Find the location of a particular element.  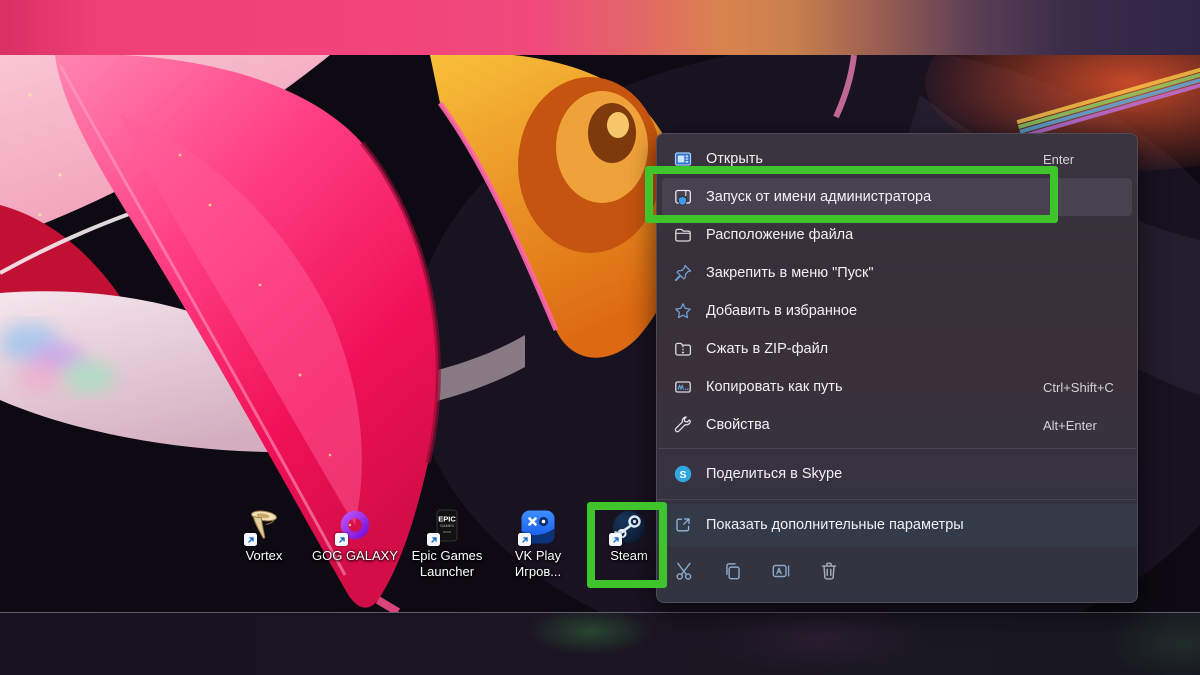

svg-text: GAMES is located at coordinates (447, 526).